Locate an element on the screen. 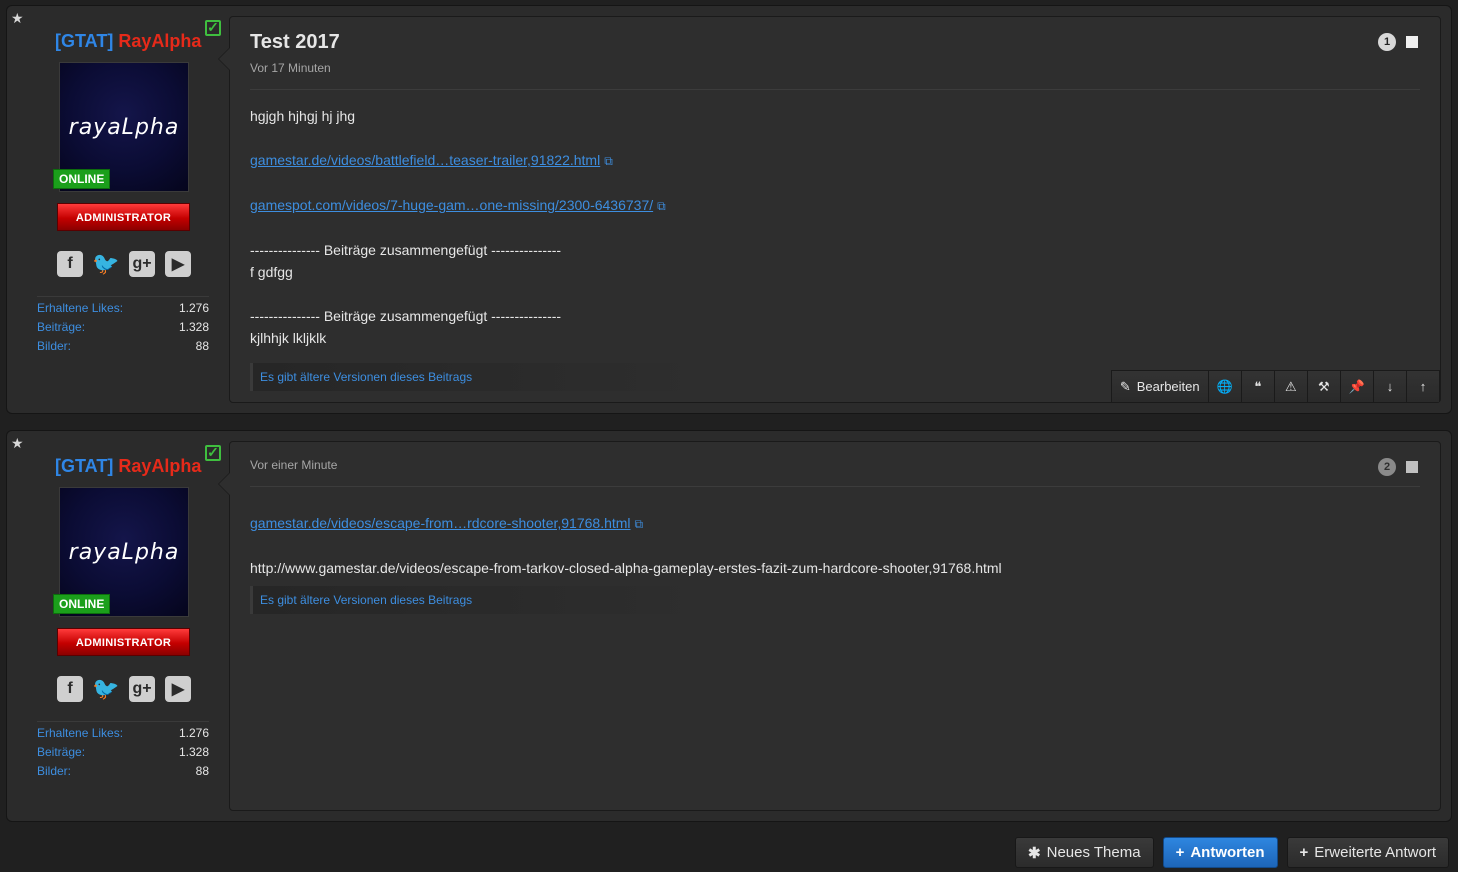 The height and width of the screenshot is (872, 1458). arrow-up-icon: ↑ is located at coordinates (1423, 386).